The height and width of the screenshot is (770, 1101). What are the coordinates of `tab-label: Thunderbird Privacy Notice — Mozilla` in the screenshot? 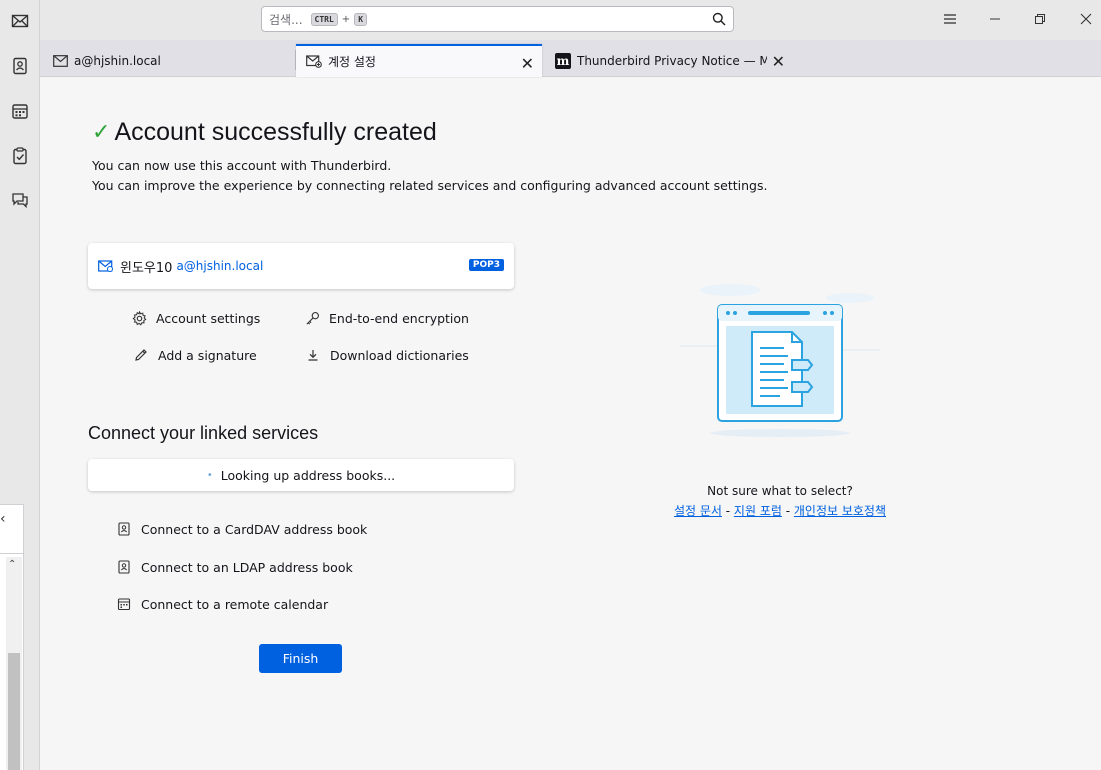 It's located at (672, 60).